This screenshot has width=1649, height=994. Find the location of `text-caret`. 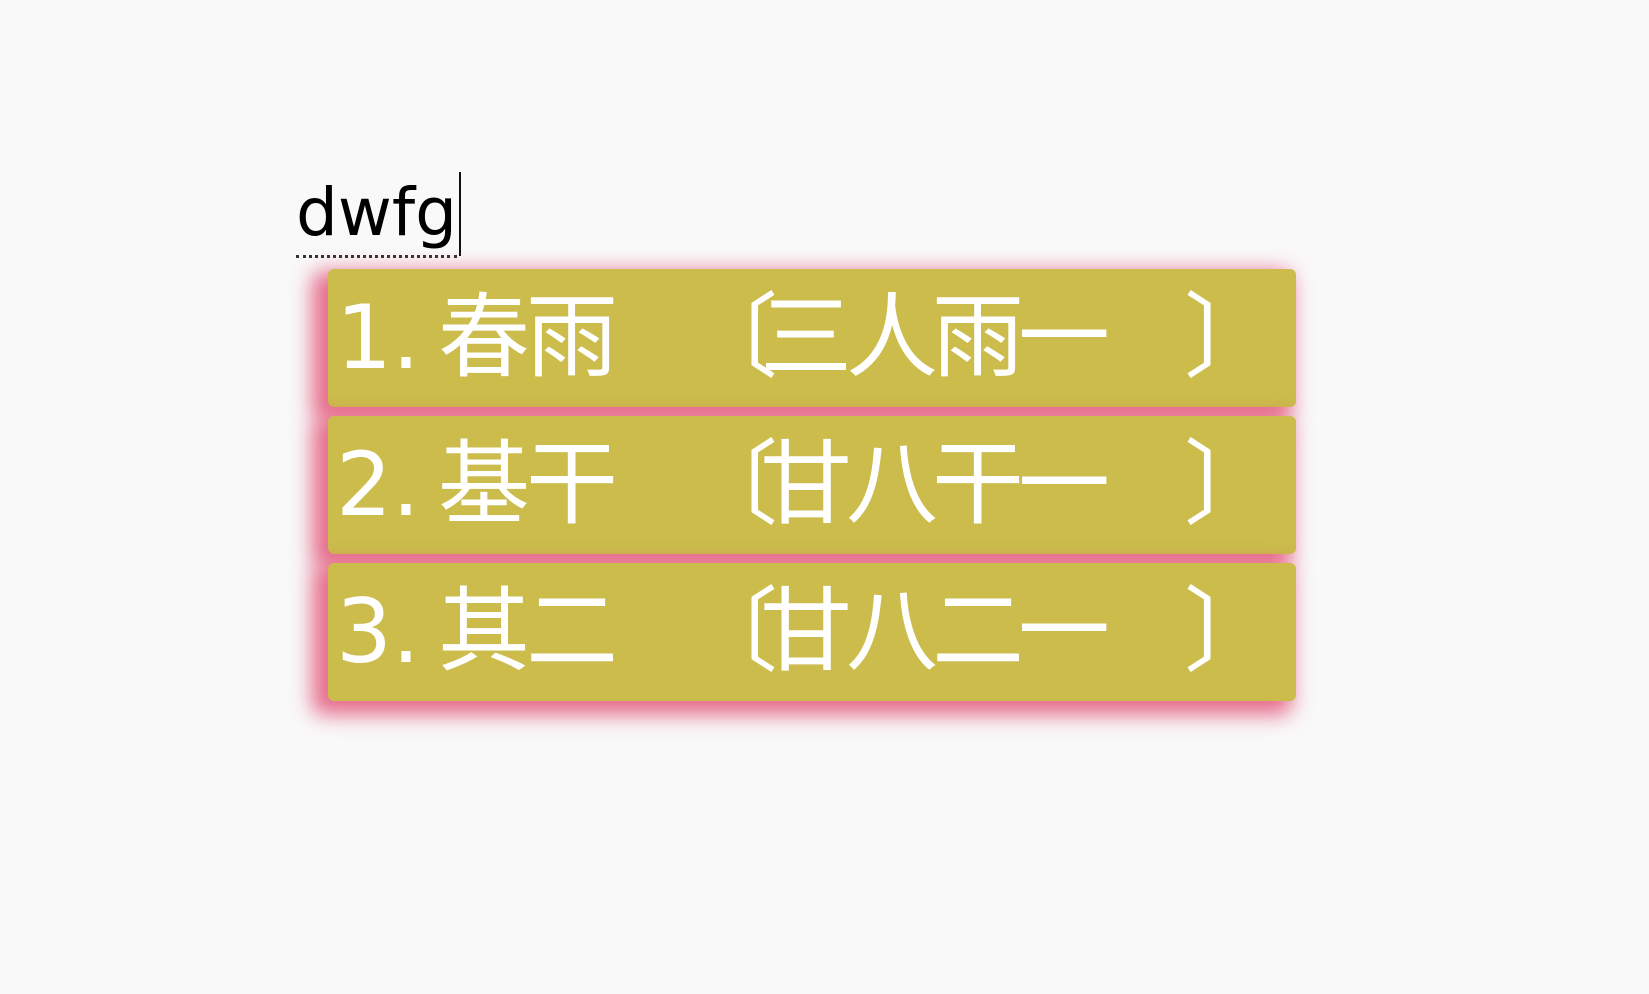

text-caret is located at coordinates (460, 214).